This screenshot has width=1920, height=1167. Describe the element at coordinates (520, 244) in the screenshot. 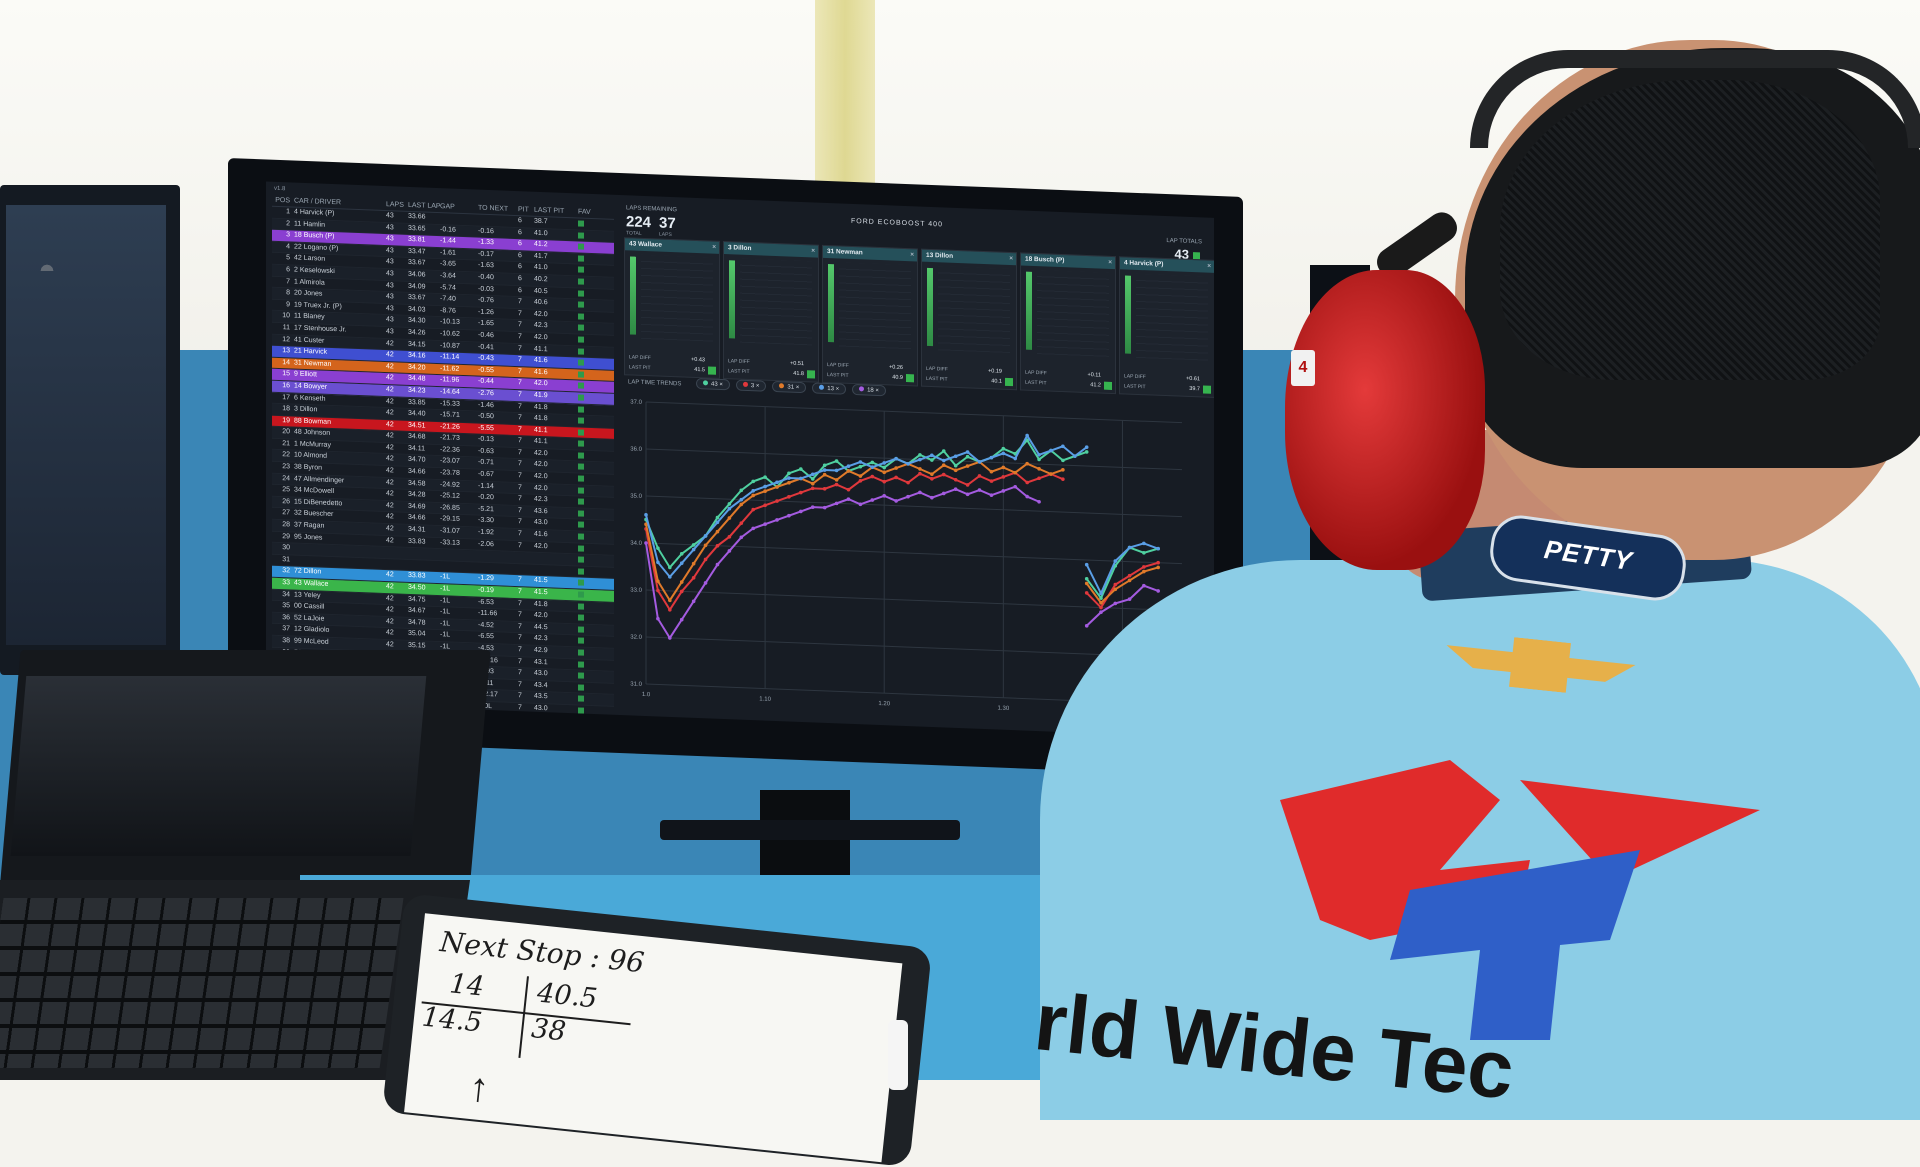

I see `table-cell-pit: 6` at that location.